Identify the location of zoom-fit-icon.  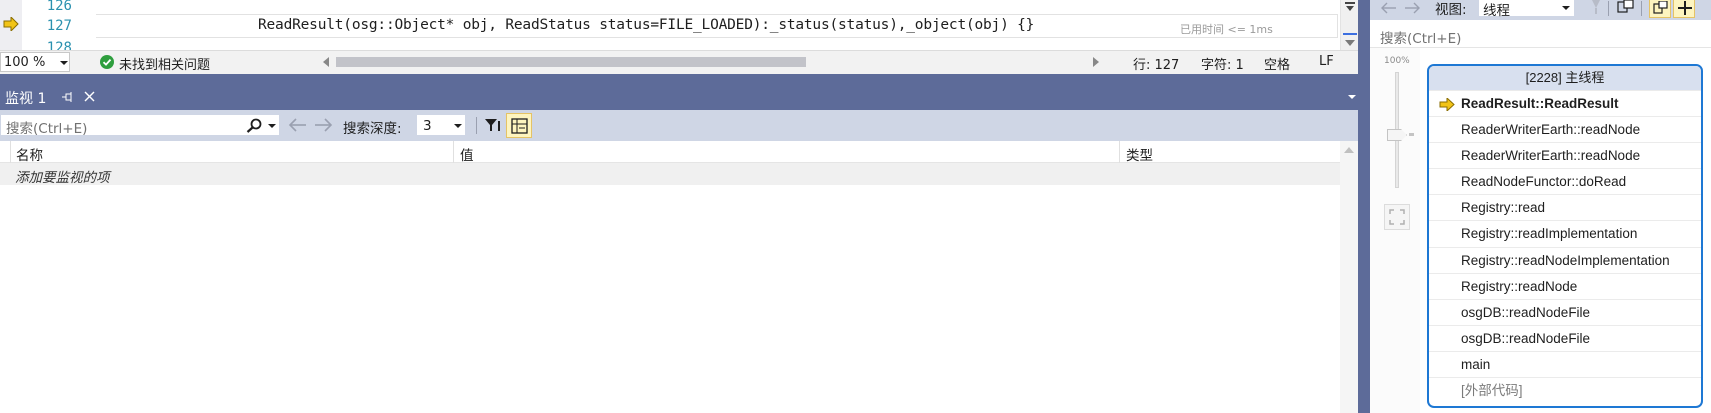
(1660, 7).